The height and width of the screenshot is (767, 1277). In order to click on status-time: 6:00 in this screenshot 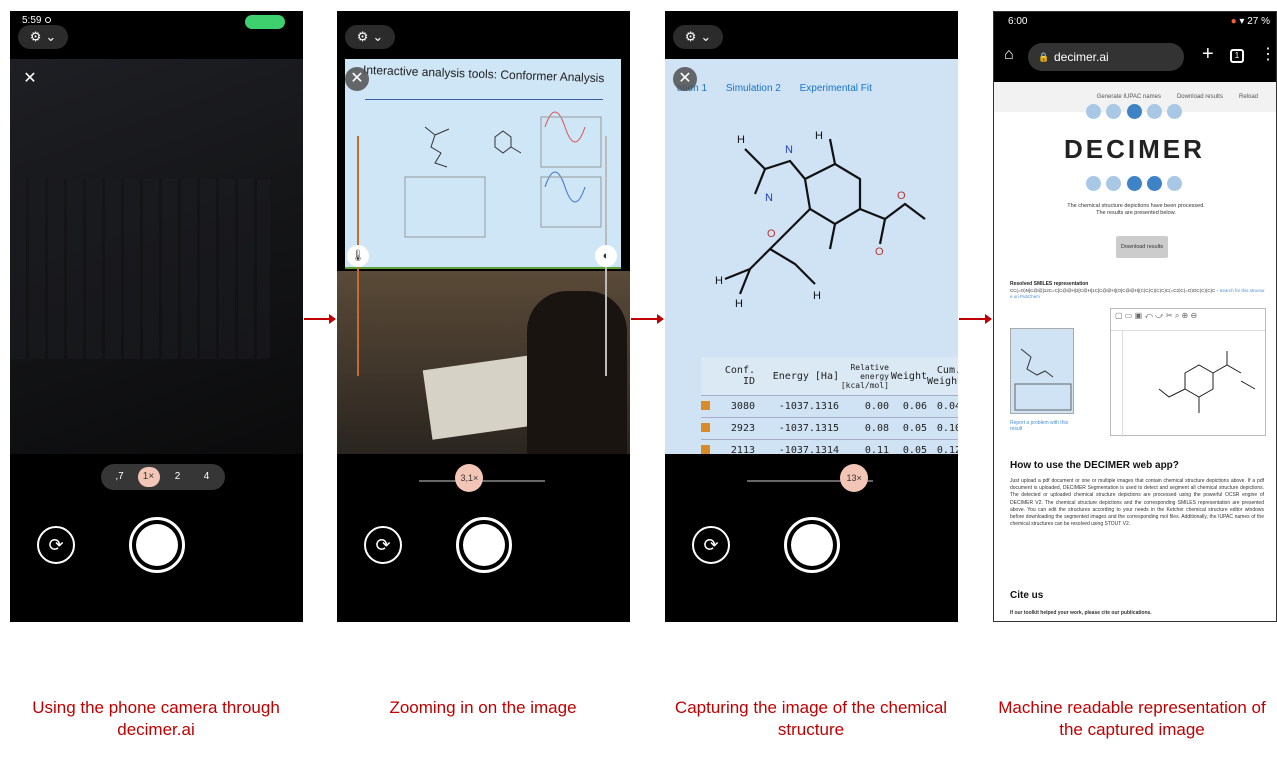, I will do `click(1018, 21)`.